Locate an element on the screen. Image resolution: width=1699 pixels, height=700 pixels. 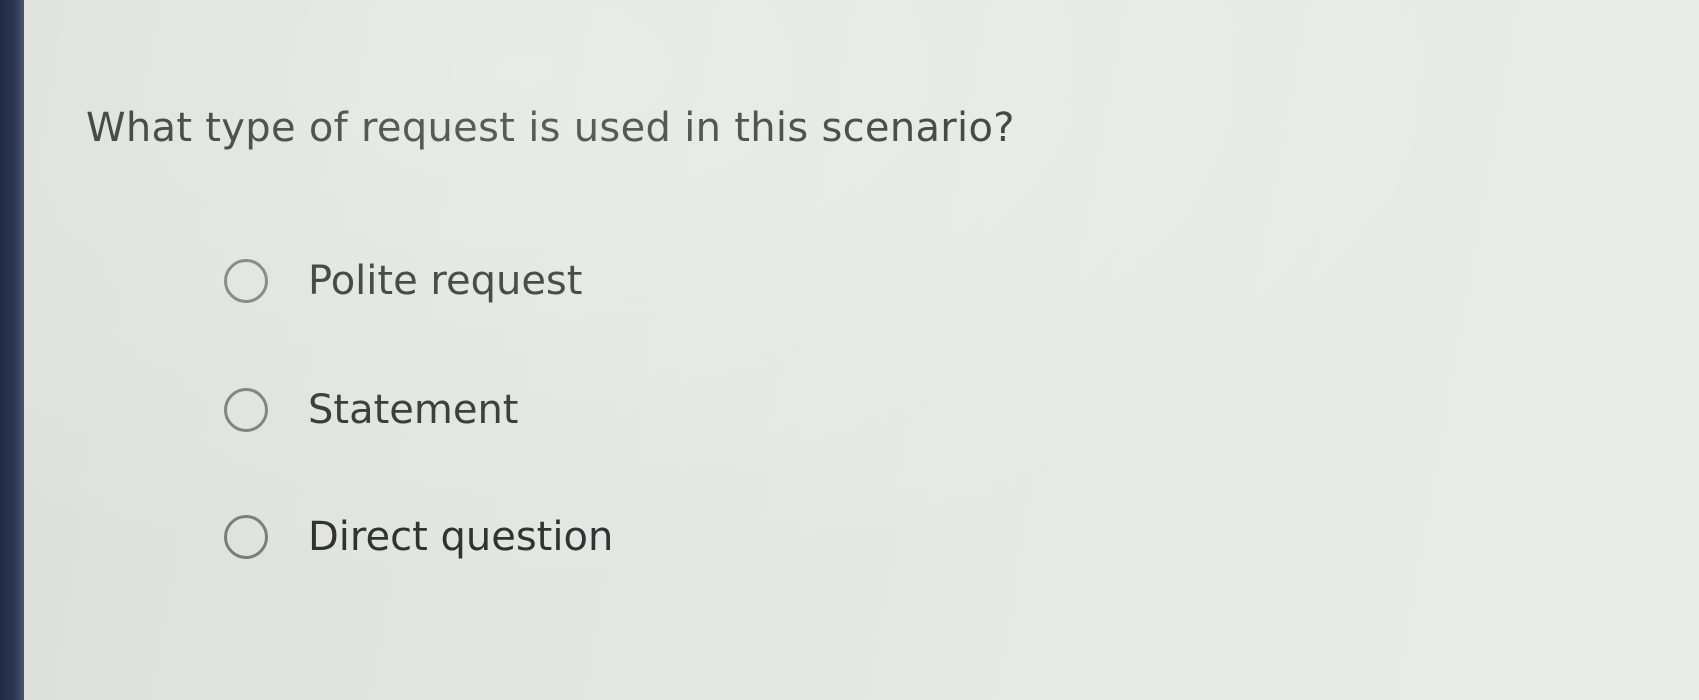
option-polite-request: Polite request is located at coordinates (403, 281).